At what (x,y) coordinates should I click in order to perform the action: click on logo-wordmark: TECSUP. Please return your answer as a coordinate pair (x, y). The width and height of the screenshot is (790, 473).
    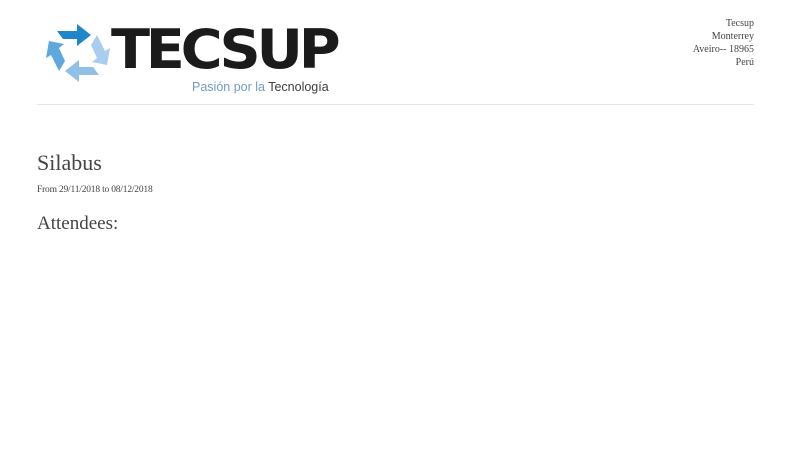
    Looking at the image, I should click on (226, 49).